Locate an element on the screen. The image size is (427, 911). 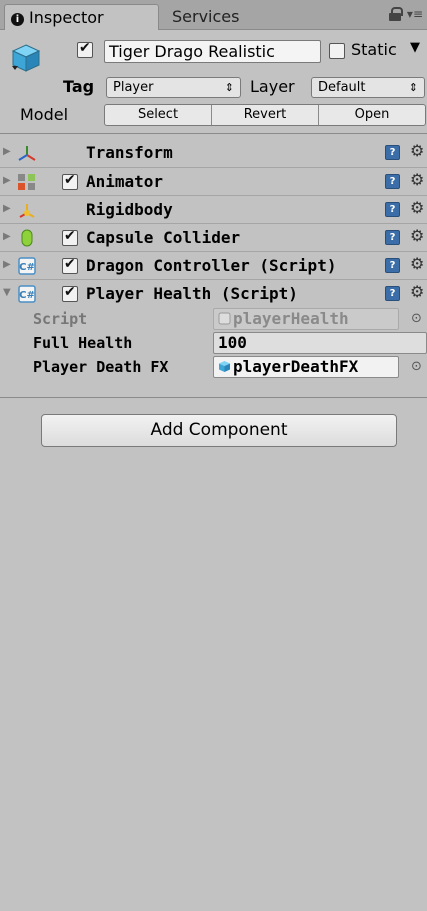
tab-services: Services is located at coordinates (218, 17).